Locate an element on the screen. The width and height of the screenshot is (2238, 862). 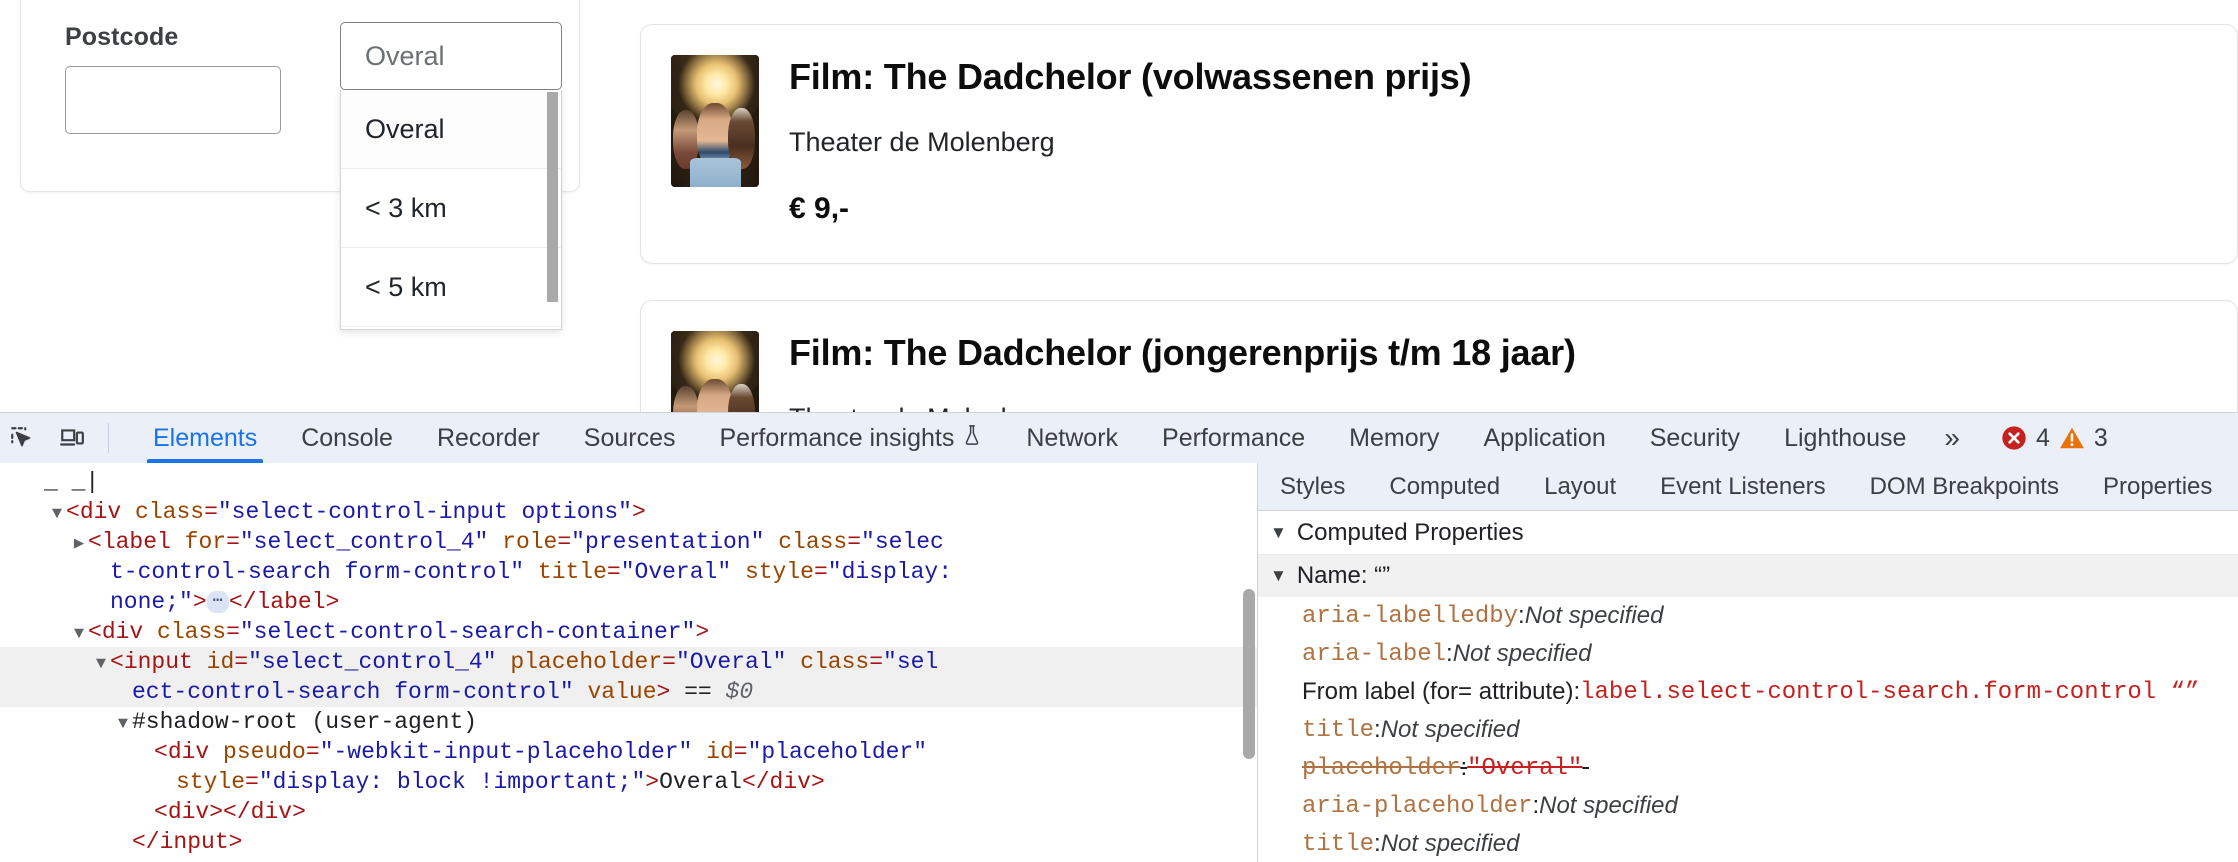
option-lt-5km: < 5 km is located at coordinates (451, 287).